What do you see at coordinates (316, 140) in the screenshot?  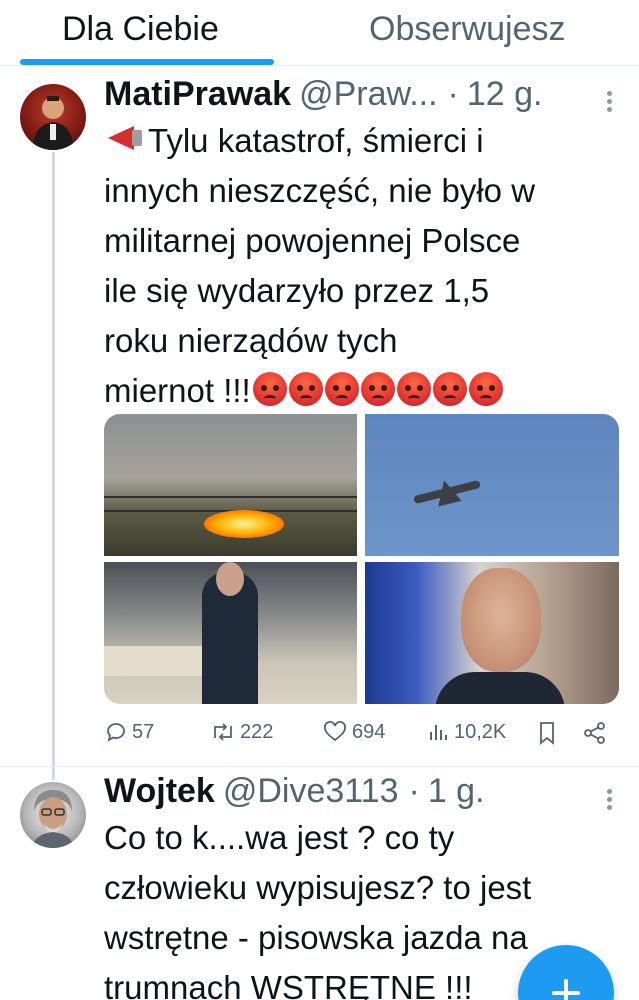 I see `tweet-text-line-1: Tylu katastrof, śmierci i` at bounding box center [316, 140].